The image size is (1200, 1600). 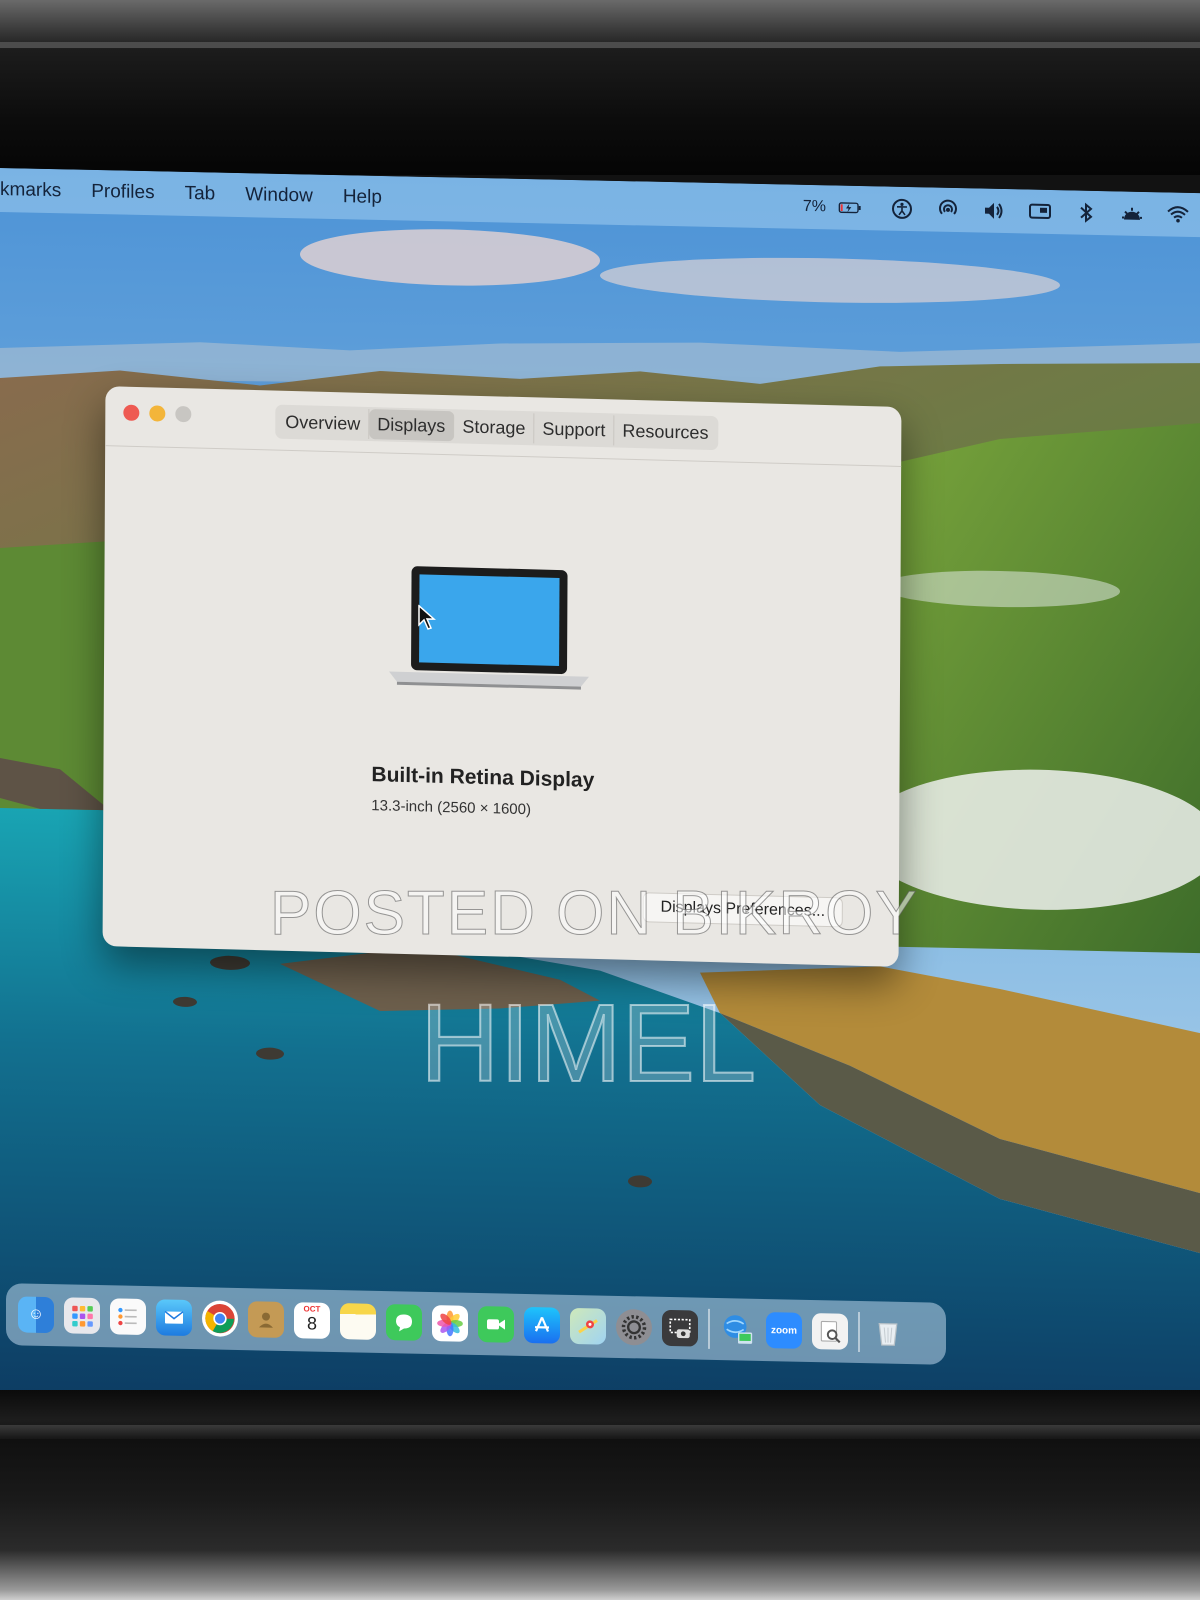 I want to click on zoom-label: zoom, so click(x=784, y=1330).